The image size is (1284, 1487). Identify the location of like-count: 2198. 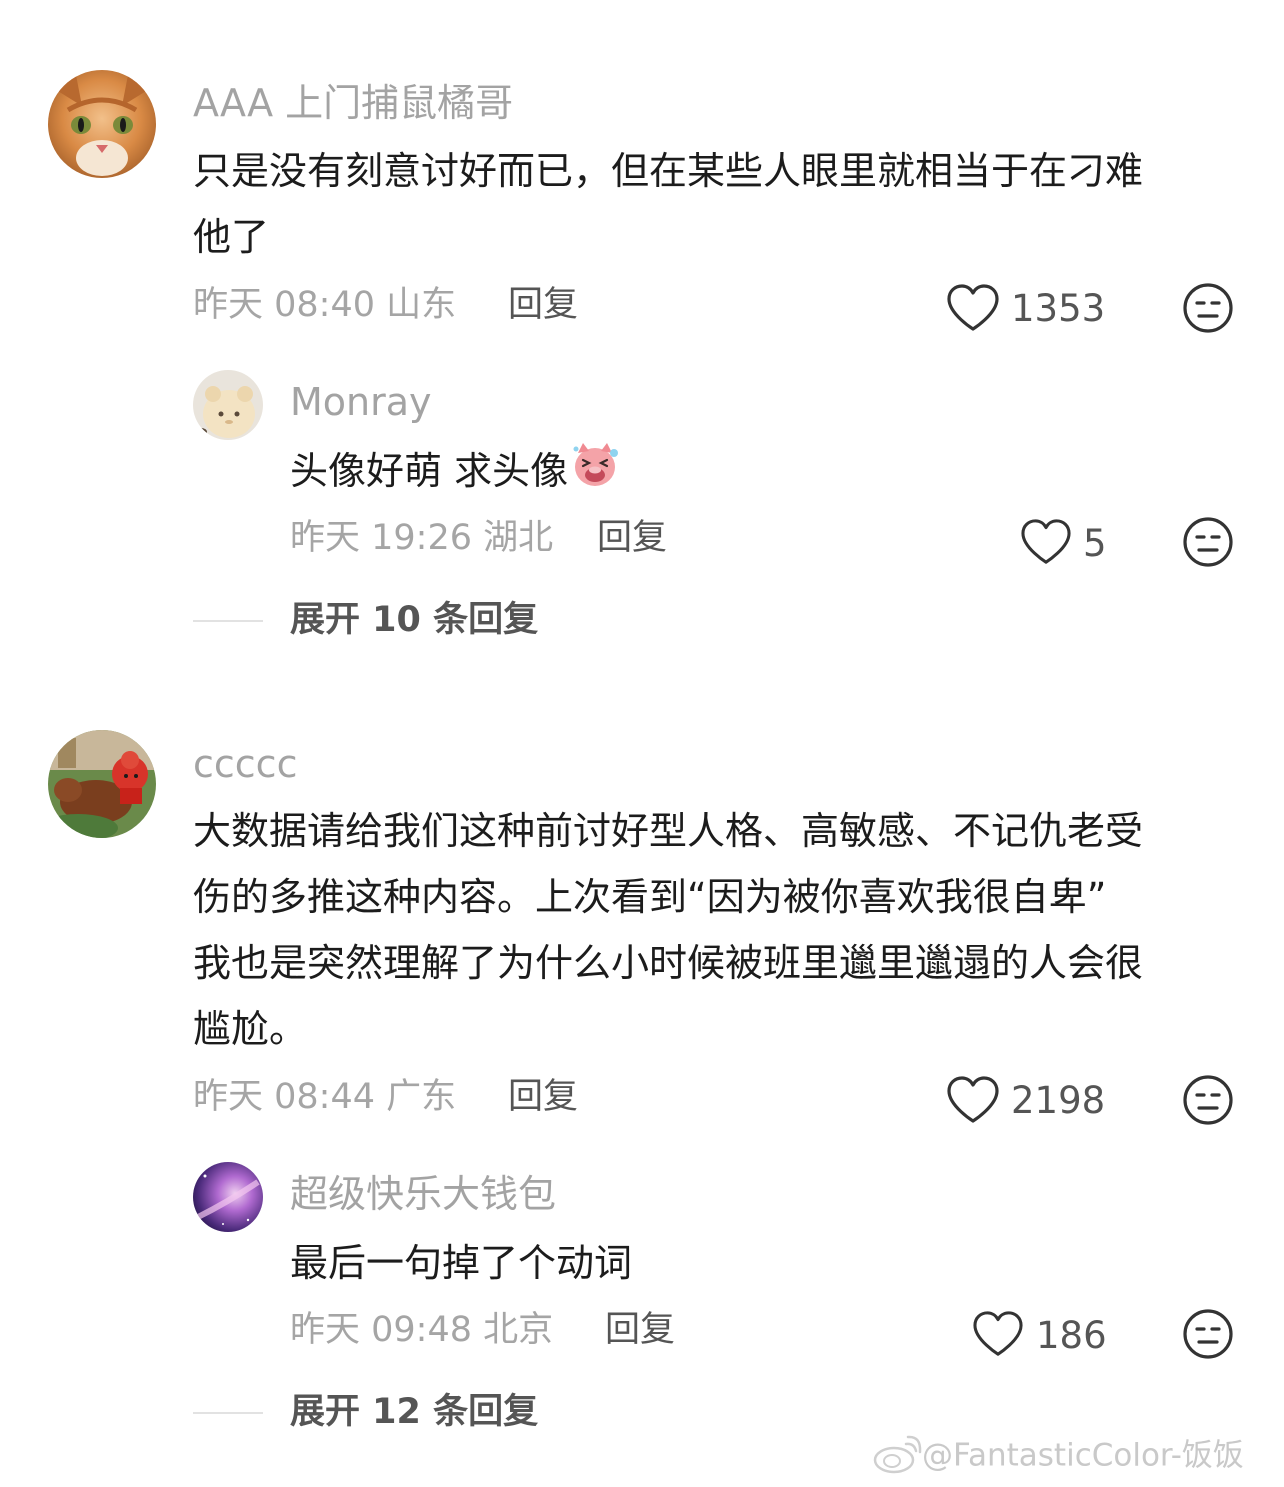
(1058, 1100).